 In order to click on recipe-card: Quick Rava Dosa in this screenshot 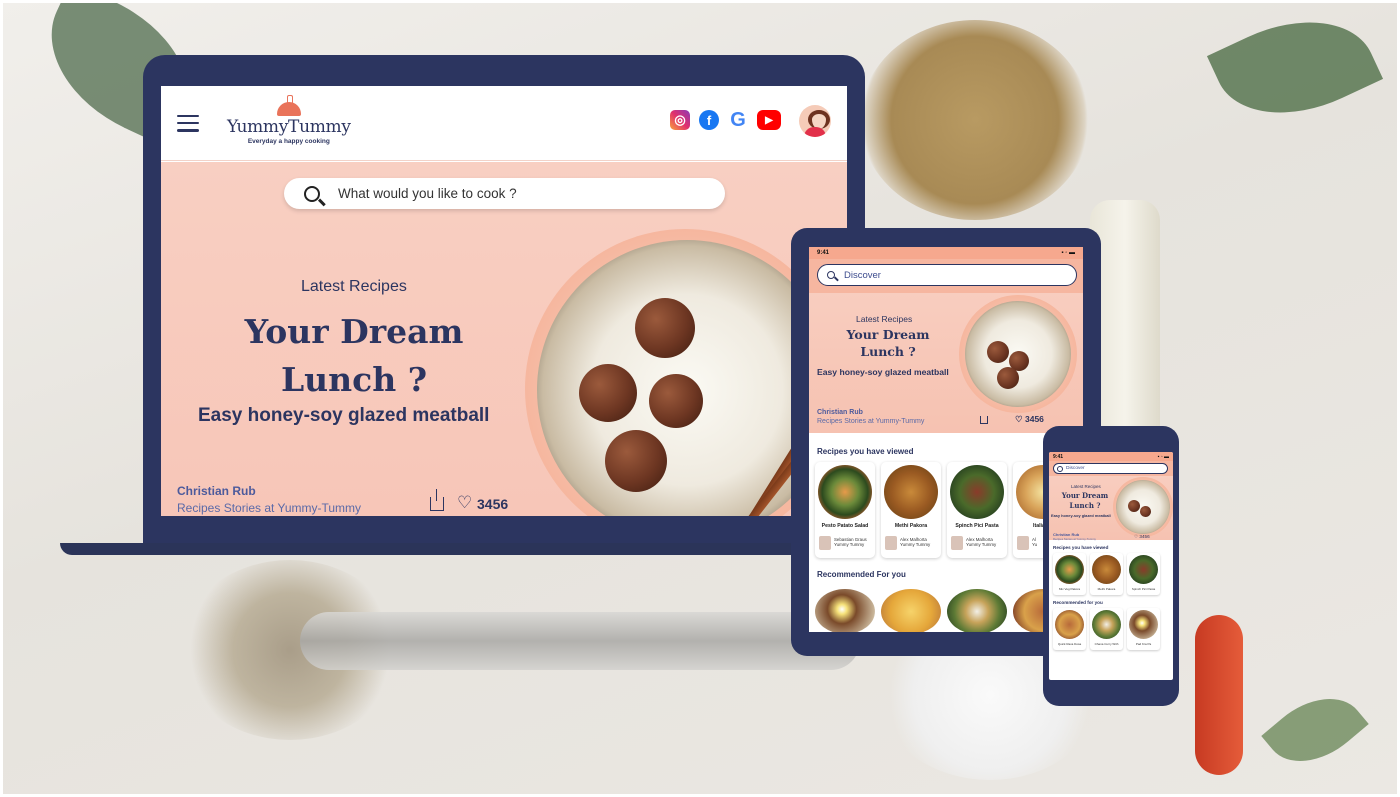, I will do `click(1069, 629)`.